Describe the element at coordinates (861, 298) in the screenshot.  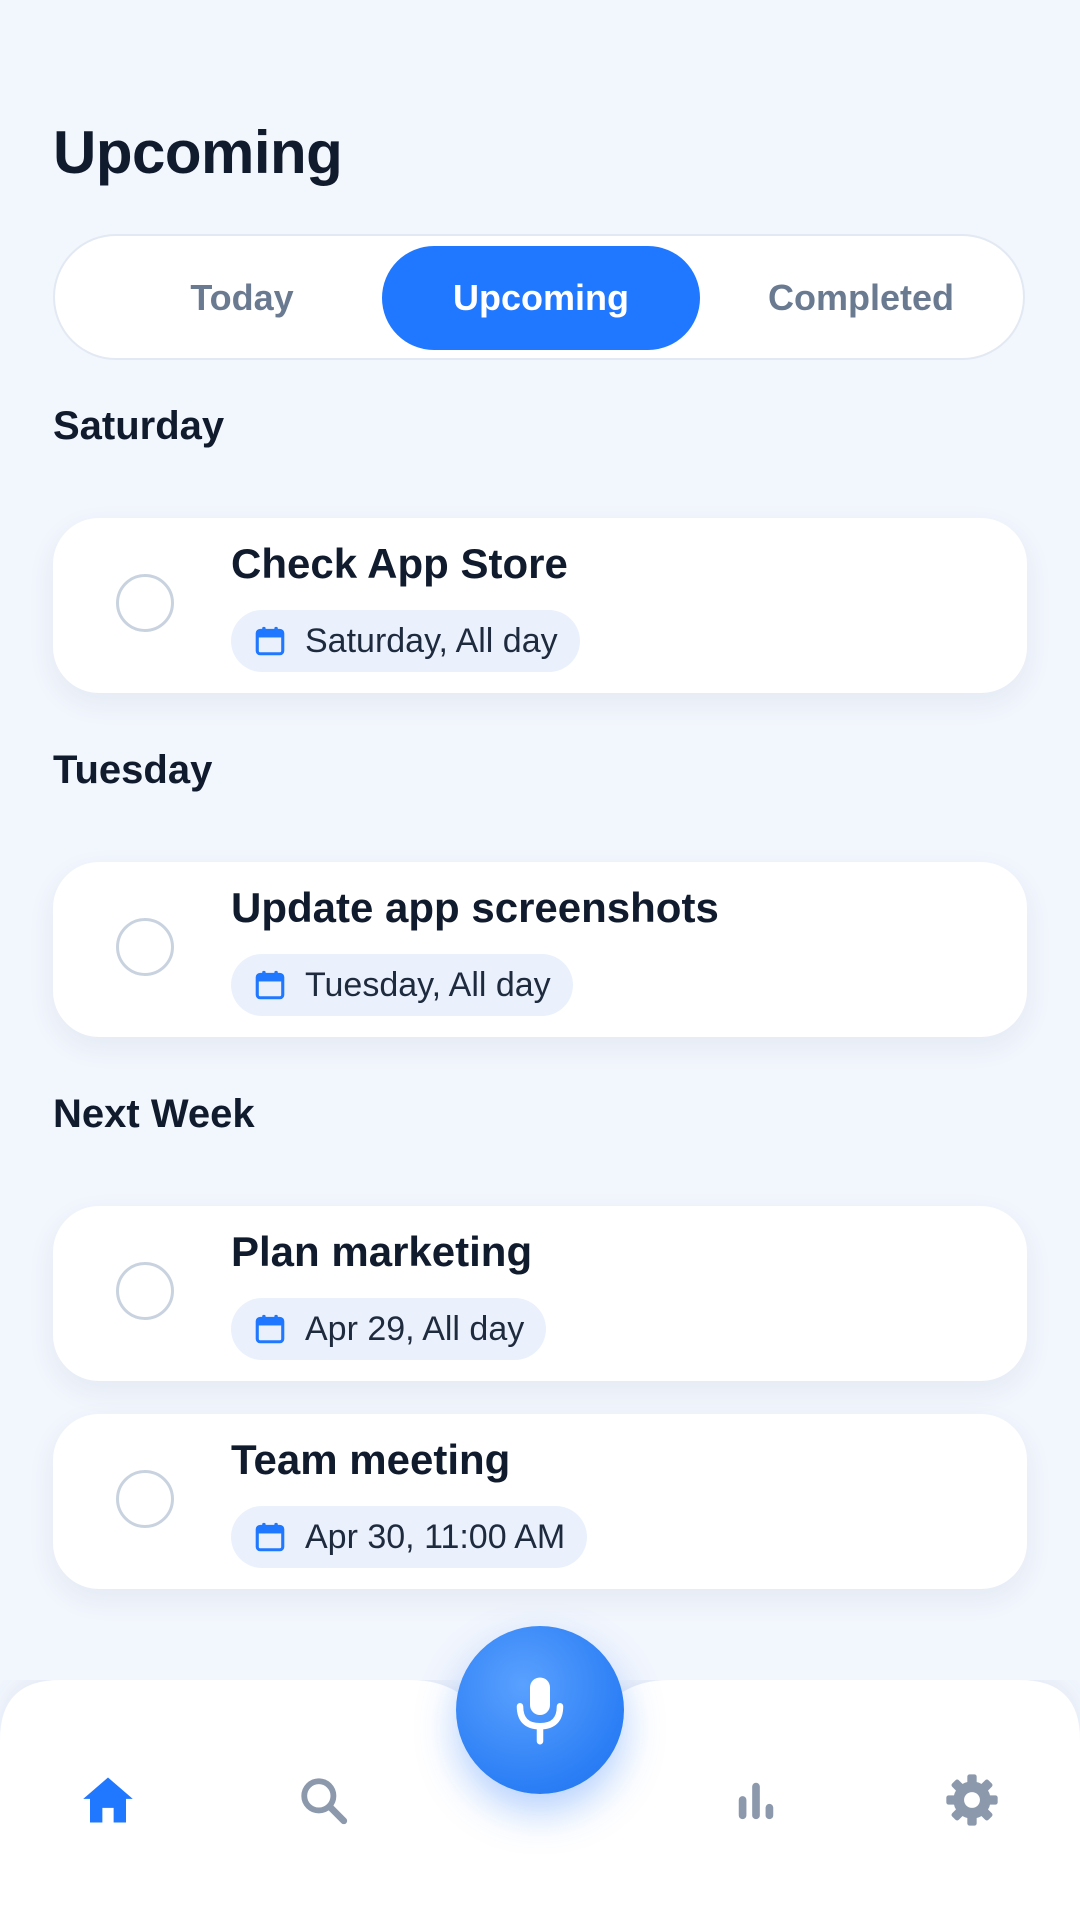
I see `tab-completed: Completed` at that location.